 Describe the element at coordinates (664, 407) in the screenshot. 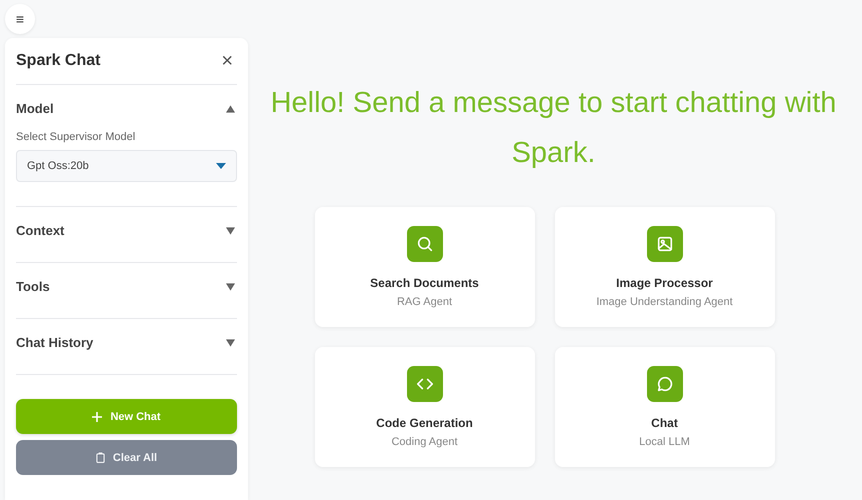

I see `agent-card: Chat Local LLM` at that location.